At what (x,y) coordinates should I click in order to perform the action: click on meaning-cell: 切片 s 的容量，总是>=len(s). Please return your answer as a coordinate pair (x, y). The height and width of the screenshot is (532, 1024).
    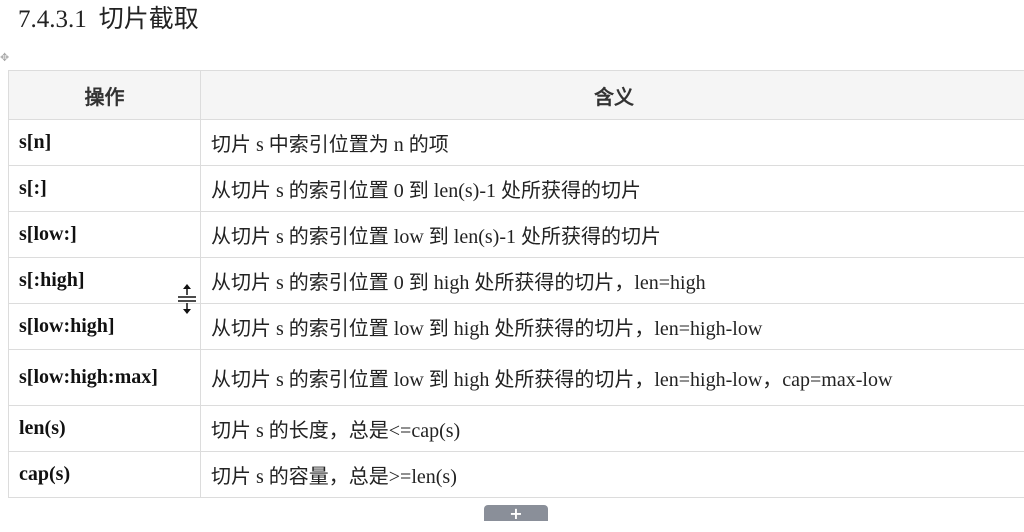
    Looking at the image, I should click on (612, 474).